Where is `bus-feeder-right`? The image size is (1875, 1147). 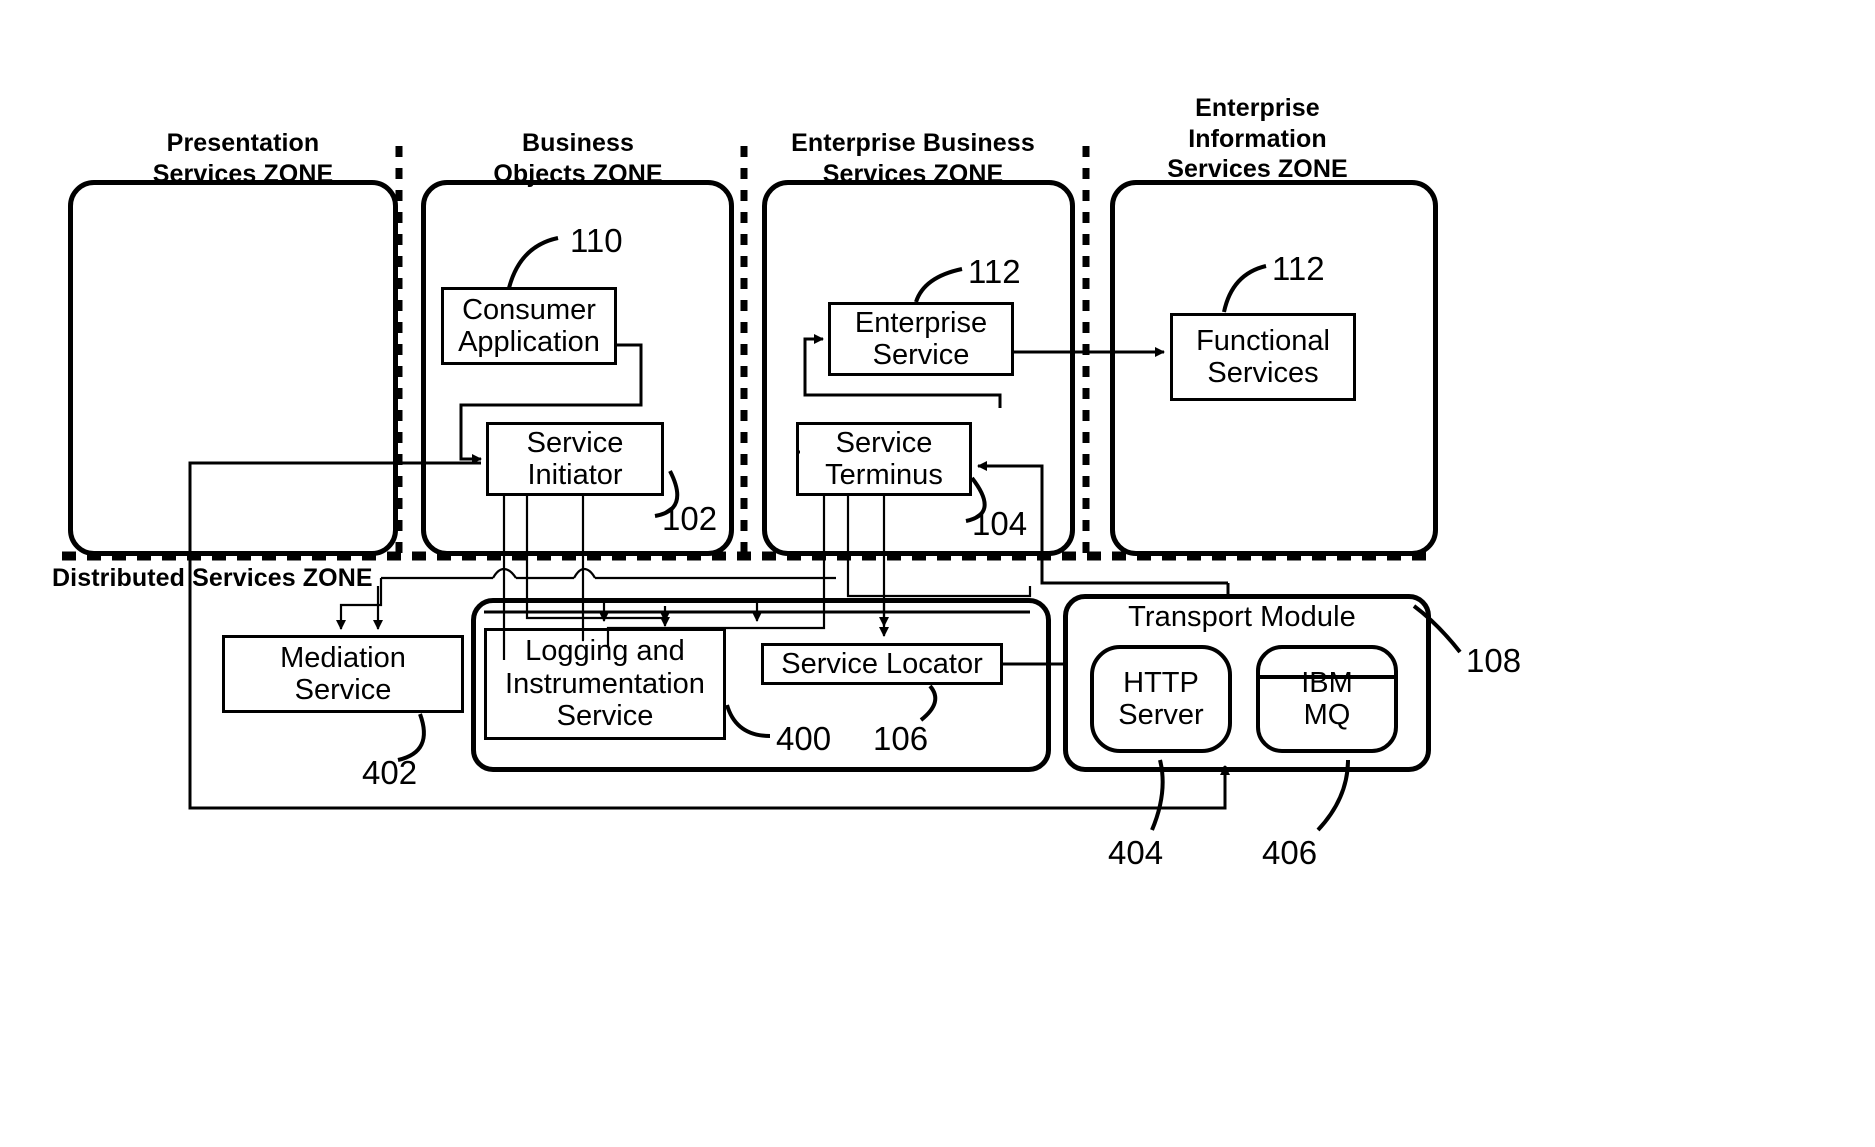 bus-feeder-right is located at coordinates (942, 592).